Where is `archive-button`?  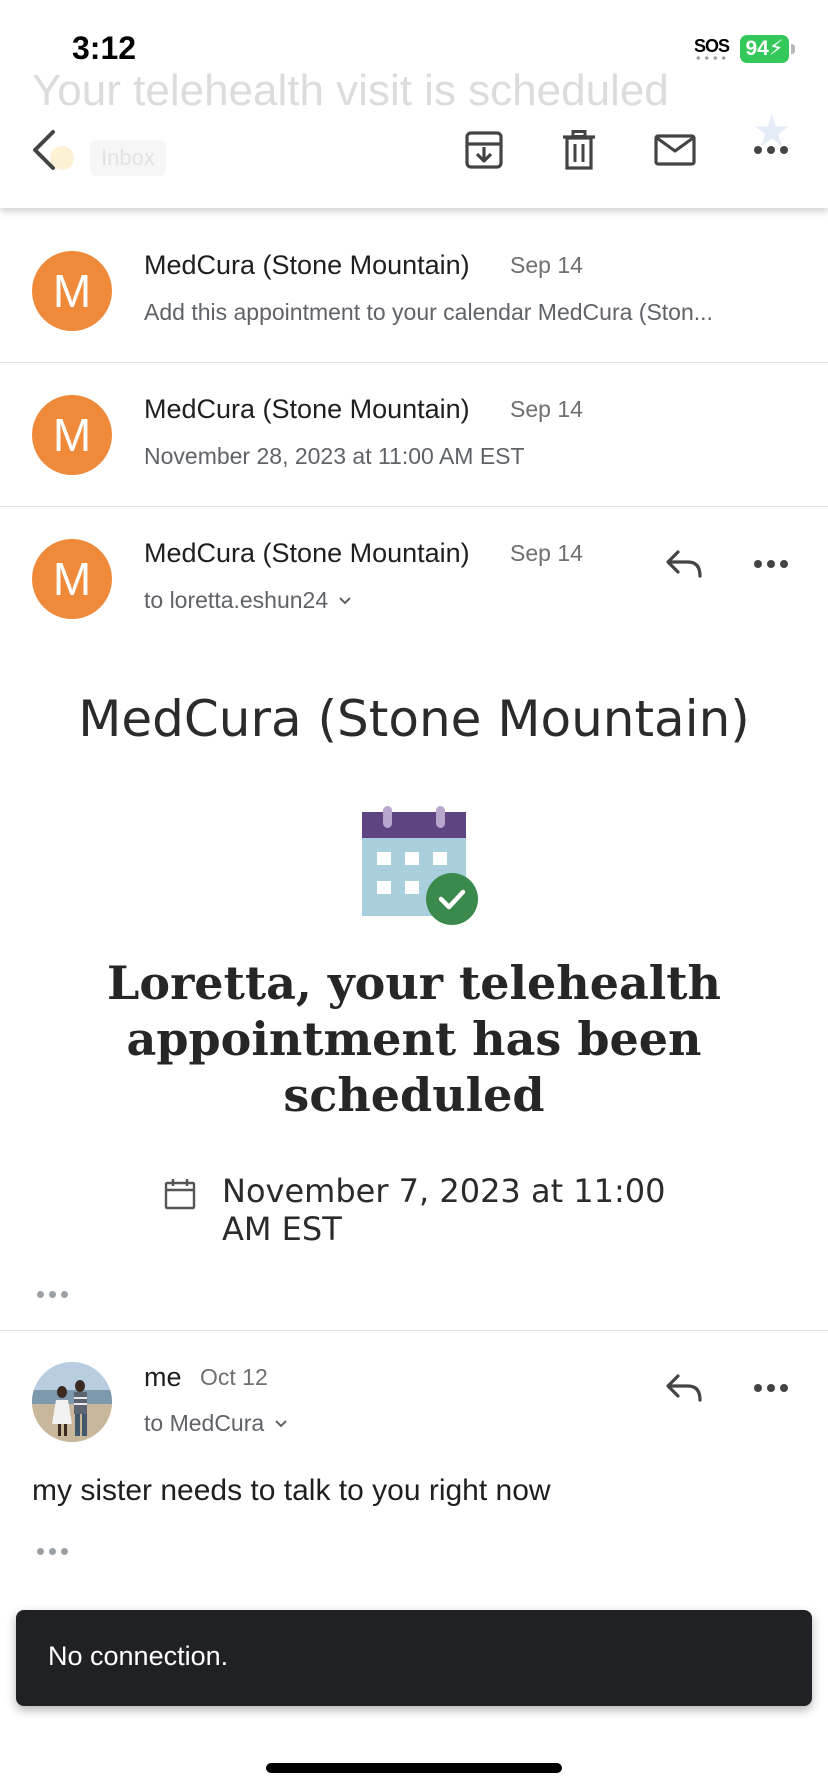
archive-button is located at coordinates (484, 150).